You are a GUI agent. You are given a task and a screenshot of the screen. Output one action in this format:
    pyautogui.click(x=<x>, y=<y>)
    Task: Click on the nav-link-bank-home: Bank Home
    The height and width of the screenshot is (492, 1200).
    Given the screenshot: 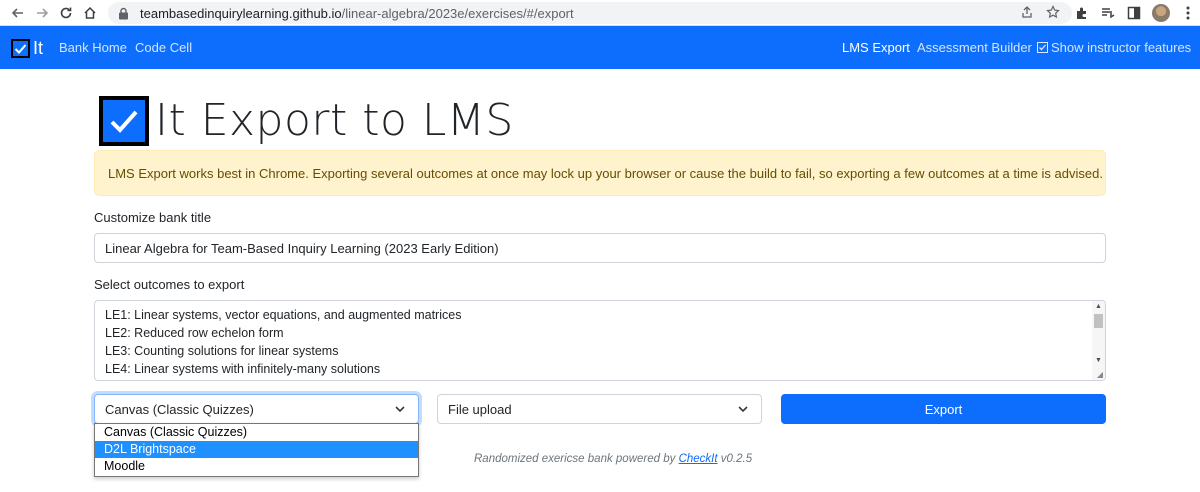 What is the action you would take?
    pyautogui.click(x=93, y=47)
    